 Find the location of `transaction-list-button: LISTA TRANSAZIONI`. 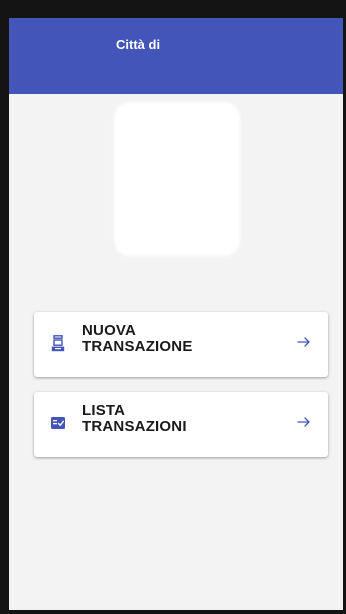

transaction-list-button: LISTA TRANSAZIONI is located at coordinates (181, 424).